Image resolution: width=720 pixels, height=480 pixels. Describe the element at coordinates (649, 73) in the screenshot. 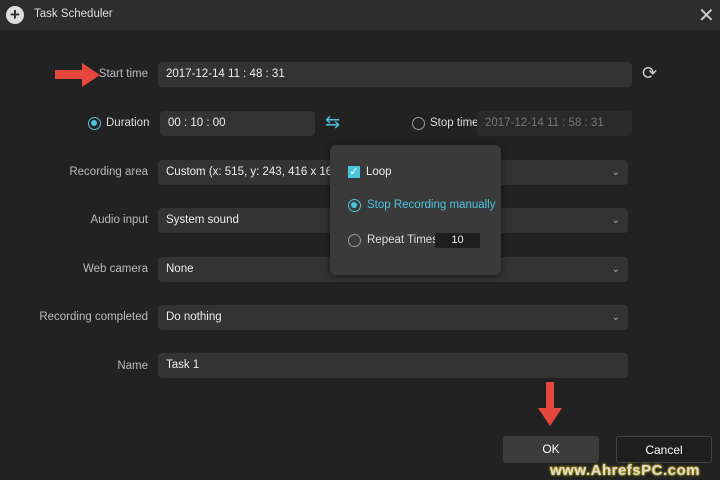

I see `refresh-icon: ⟳` at that location.